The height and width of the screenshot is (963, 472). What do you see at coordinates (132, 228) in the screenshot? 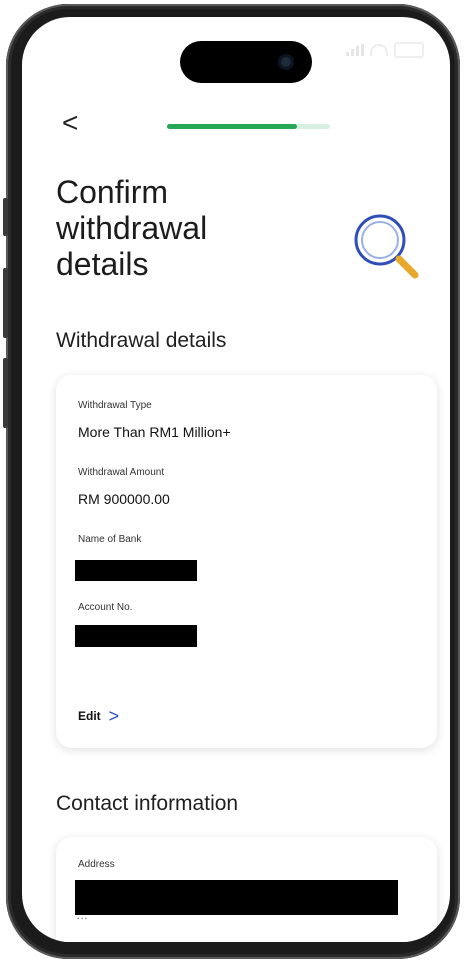
I see `page-title-line-2: withdrawal` at bounding box center [132, 228].